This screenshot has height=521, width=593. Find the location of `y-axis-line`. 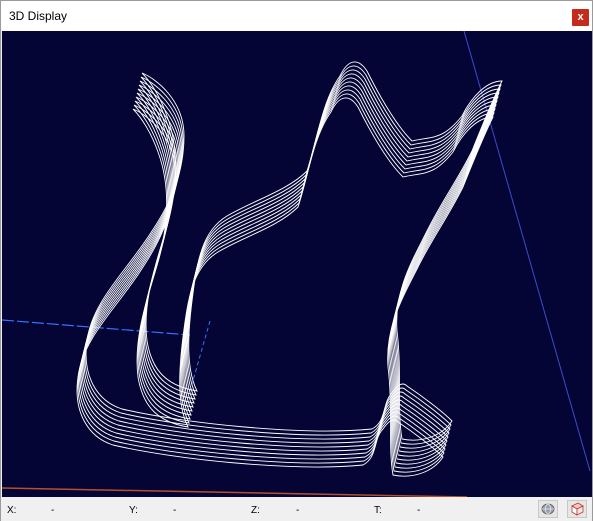

y-axis-line is located at coordinates (235, 492).